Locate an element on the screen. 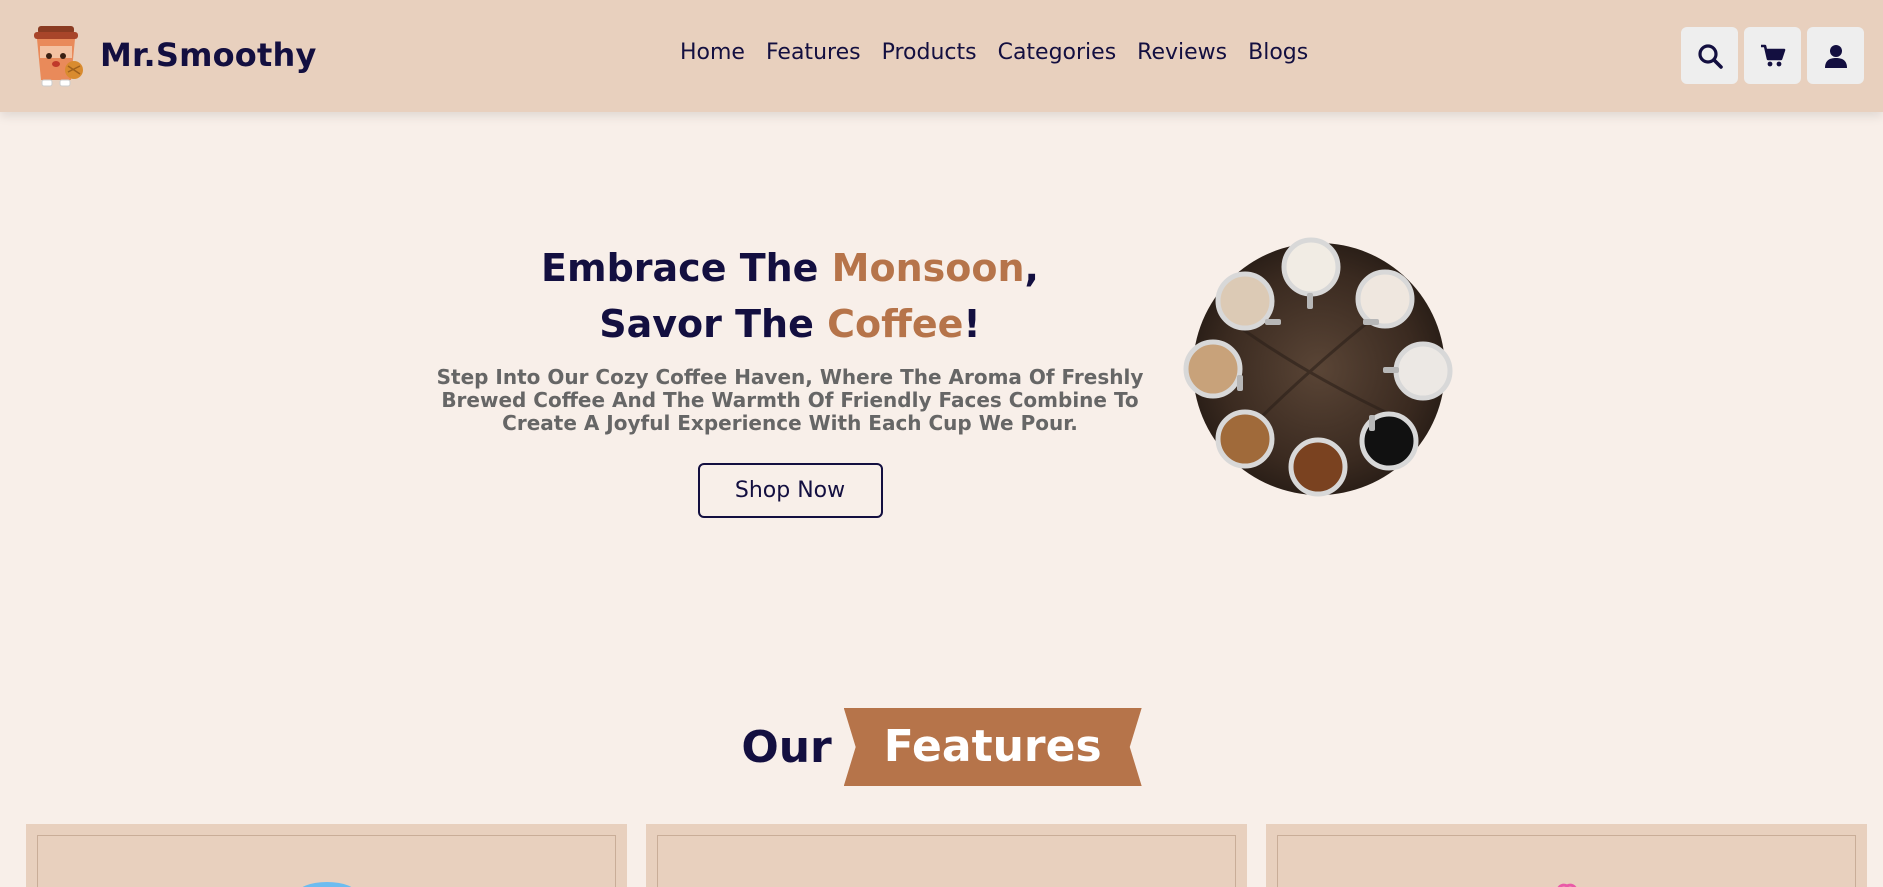 This screenshot has height=887, width=1883. hero-title-text: , is located at coordinates (1031, 268).